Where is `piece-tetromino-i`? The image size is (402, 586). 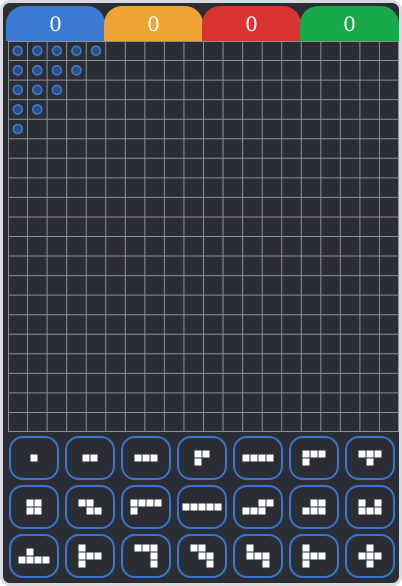
piece-tetromino-i is located at coordinates (258, 458).